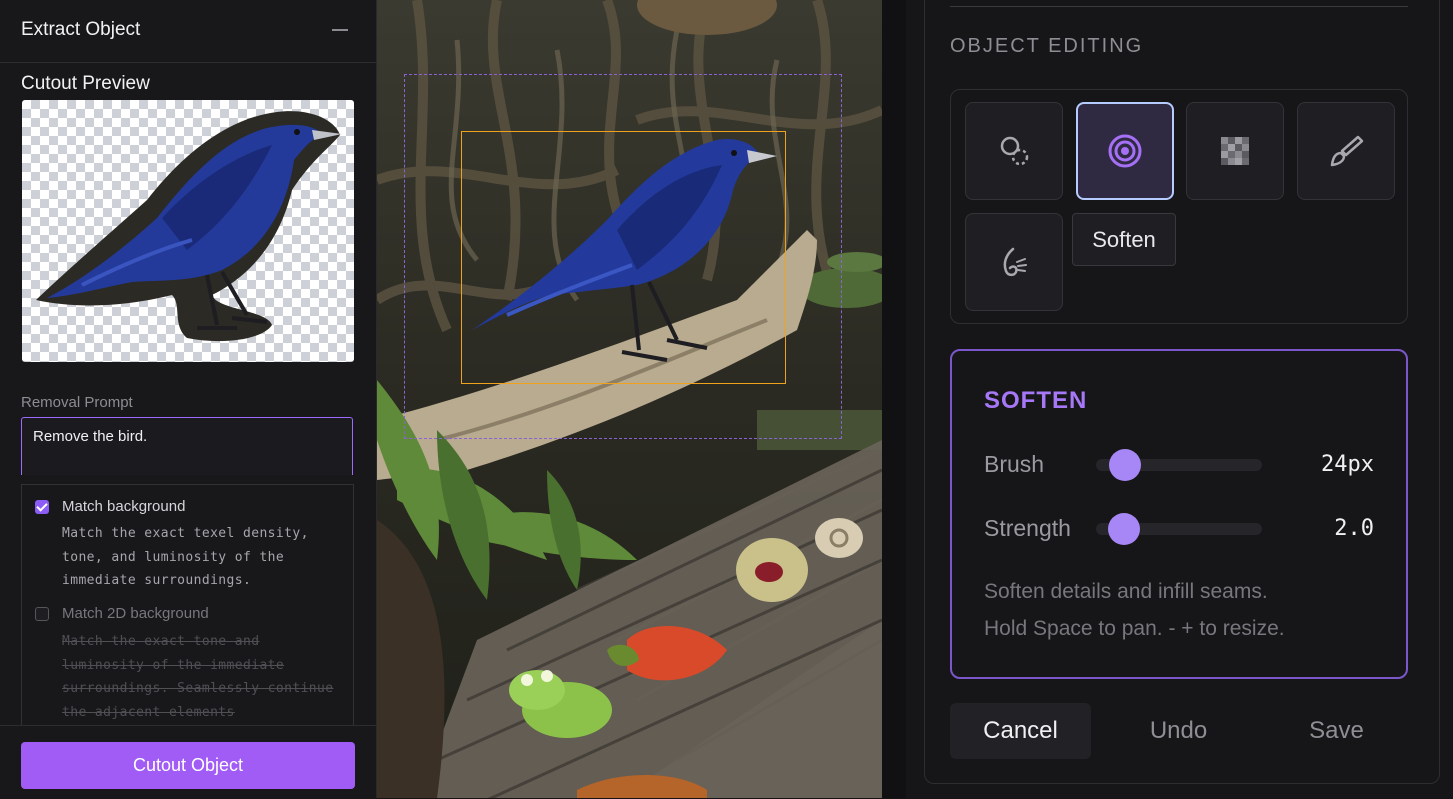 This screenshot has height=799, width=1453. What do you see at coordinates (1347, 464) in the screenshot?
I see `brush-value: 24px` at bounding box center [1347, 464].